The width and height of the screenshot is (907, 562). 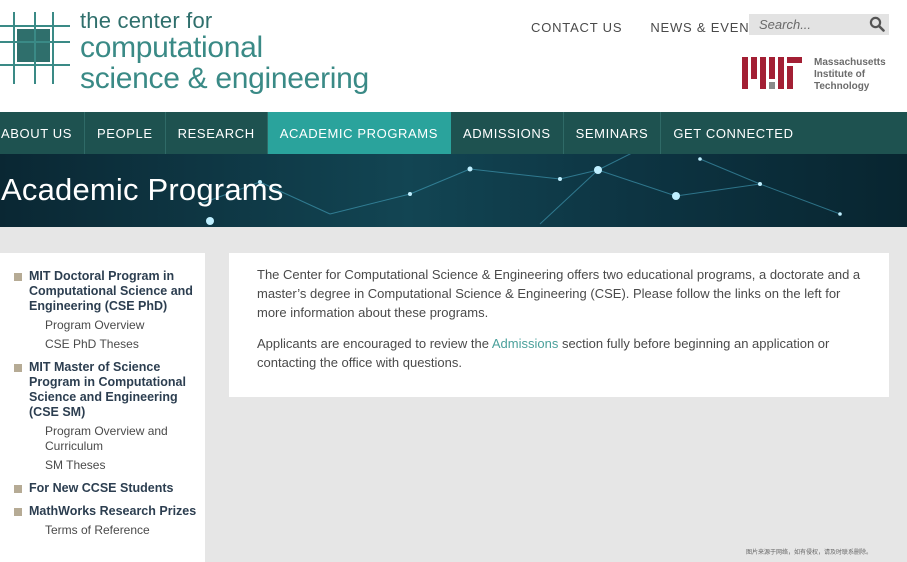 I want to click on mit-name-line: Technology, so click(x=842, y=86).